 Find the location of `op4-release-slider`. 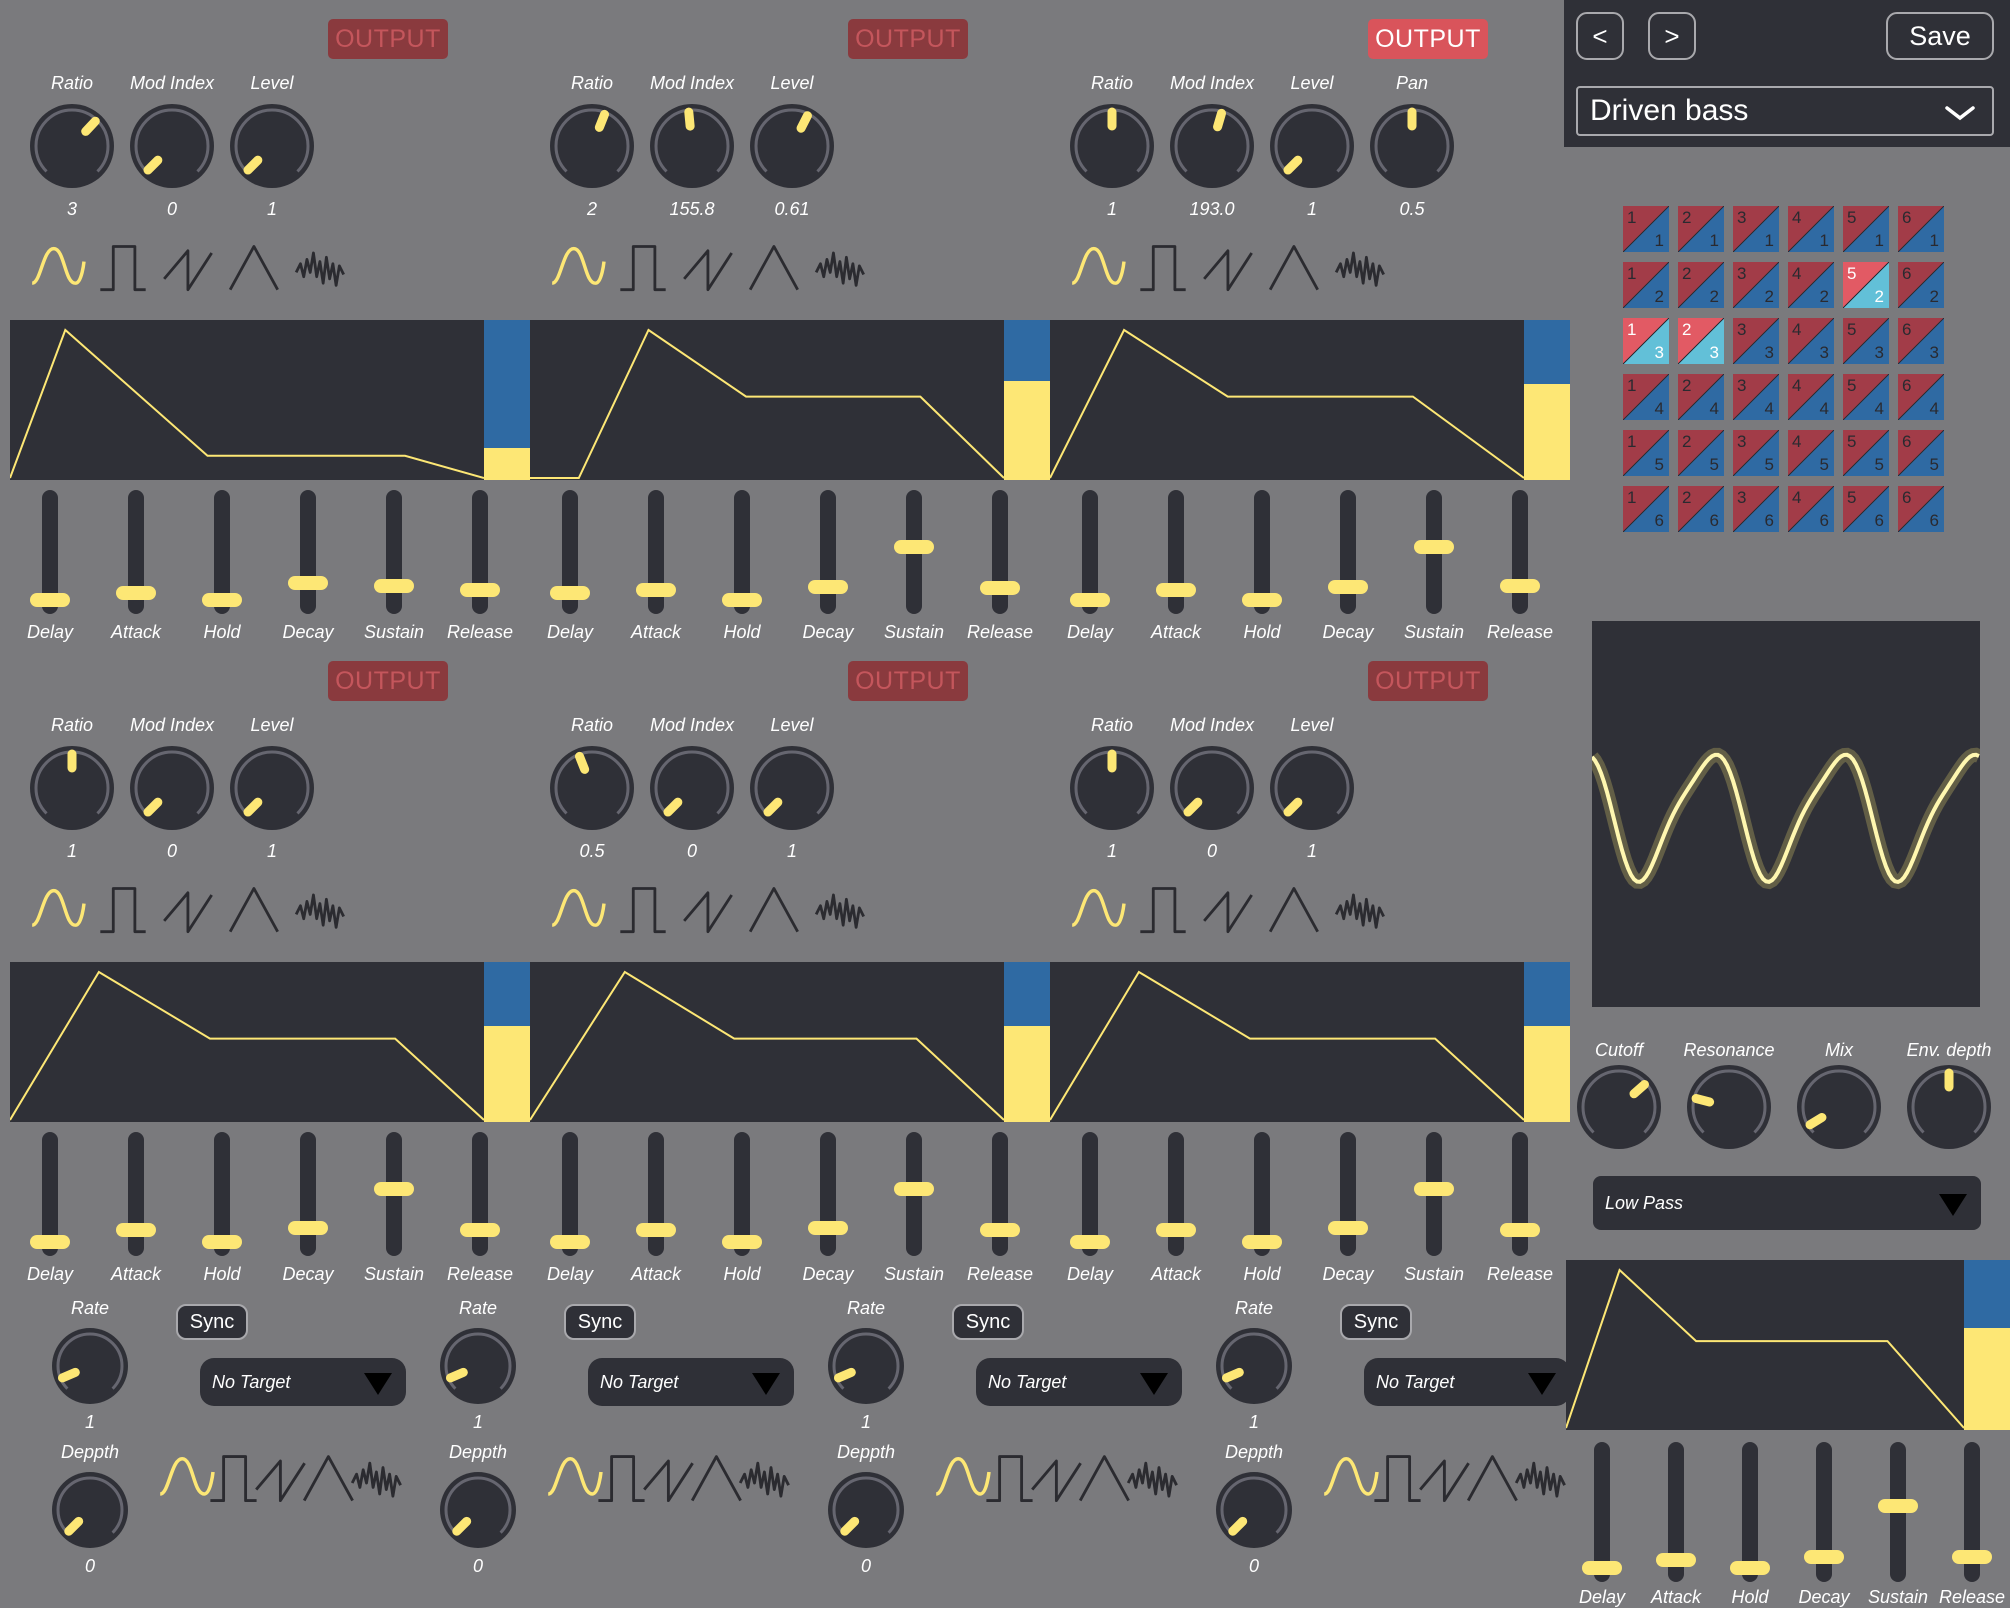

op4-release-slider is located at coordinates (480, 1194).